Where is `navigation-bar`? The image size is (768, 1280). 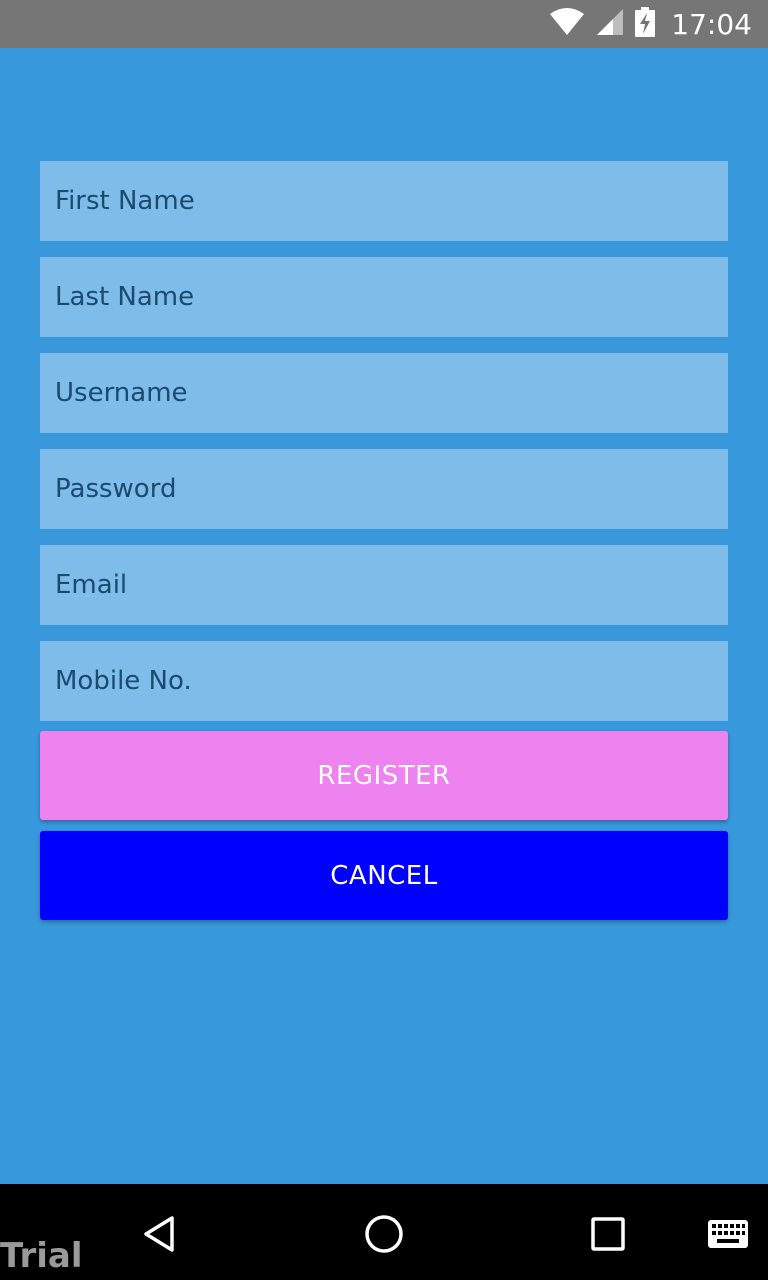
navigation-bar is located at coordinates (384, 1232).